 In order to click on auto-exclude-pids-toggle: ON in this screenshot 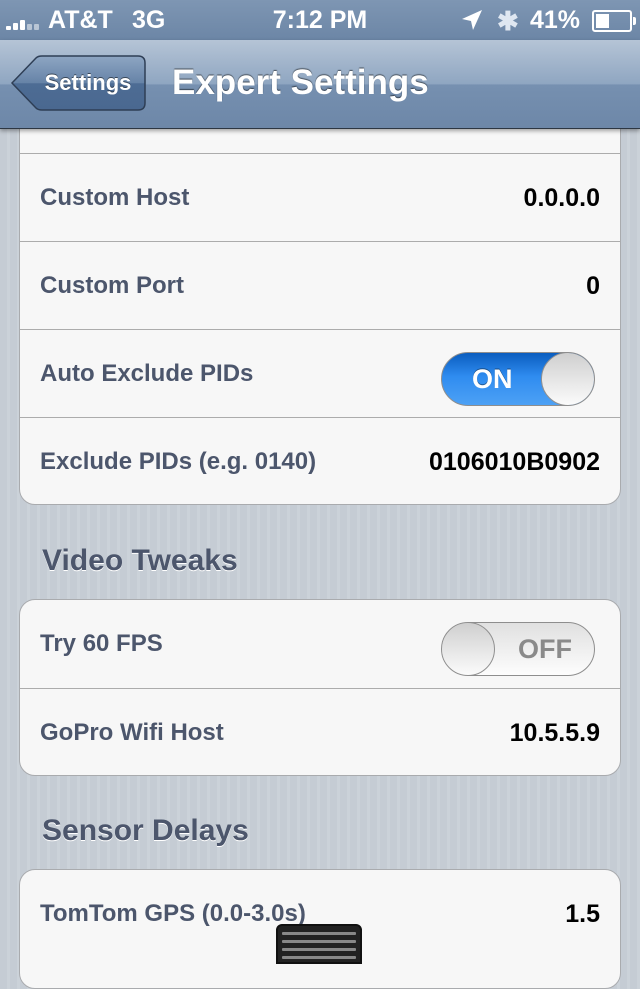, I will do `click(518, 379)`.